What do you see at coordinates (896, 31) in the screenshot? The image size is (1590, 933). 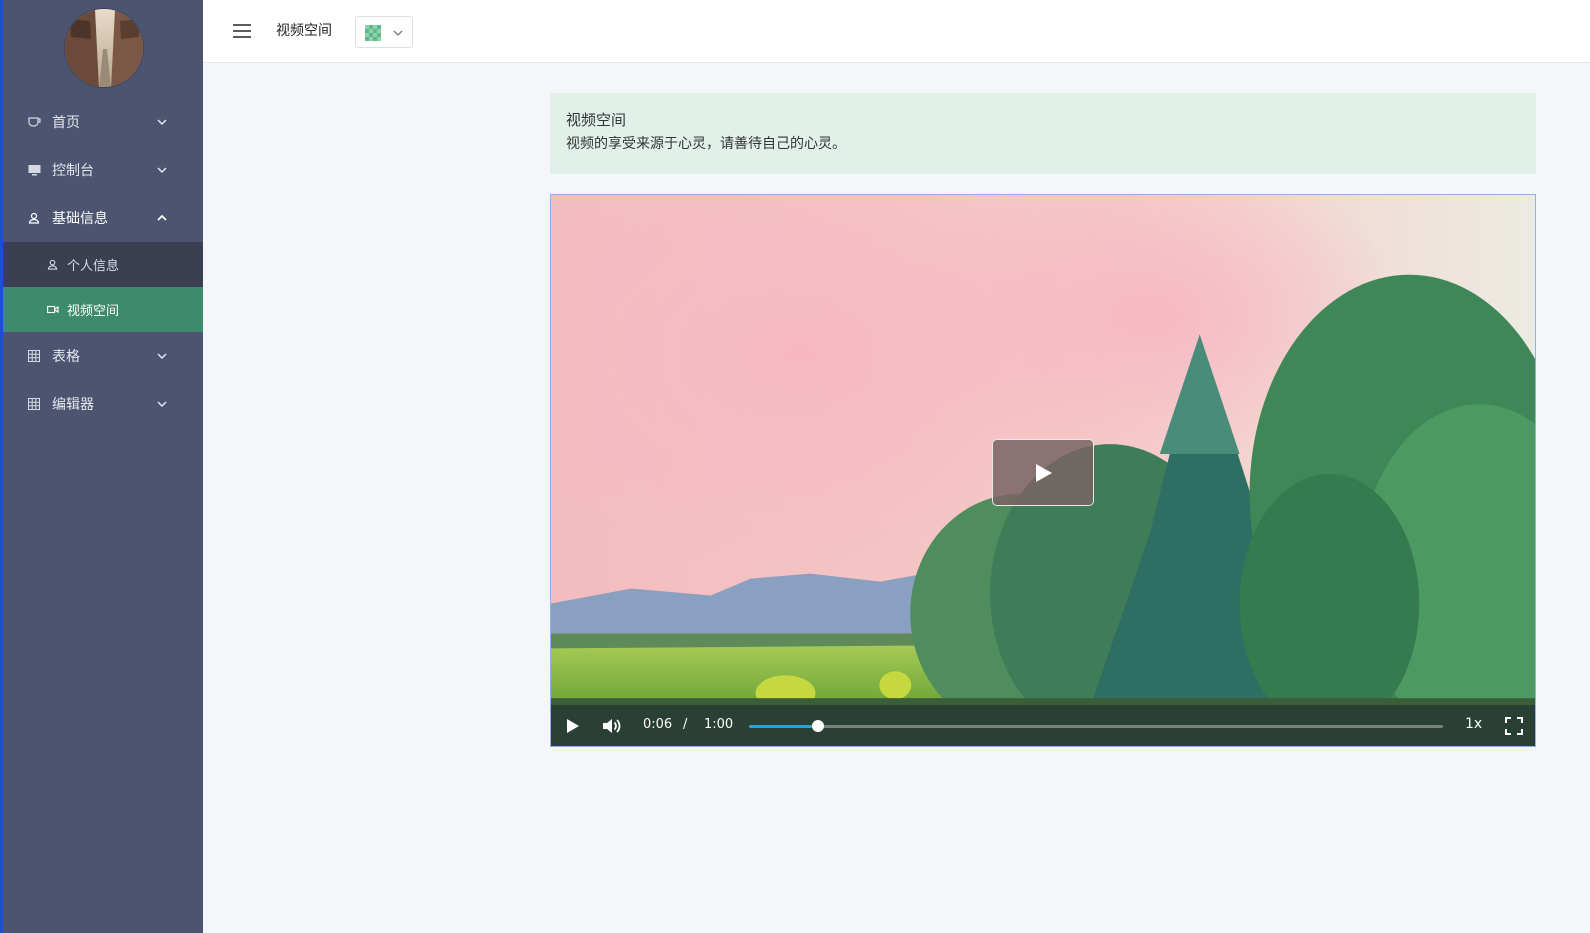 I see `top-header: 视频空间` at bounding box center [896, 31].